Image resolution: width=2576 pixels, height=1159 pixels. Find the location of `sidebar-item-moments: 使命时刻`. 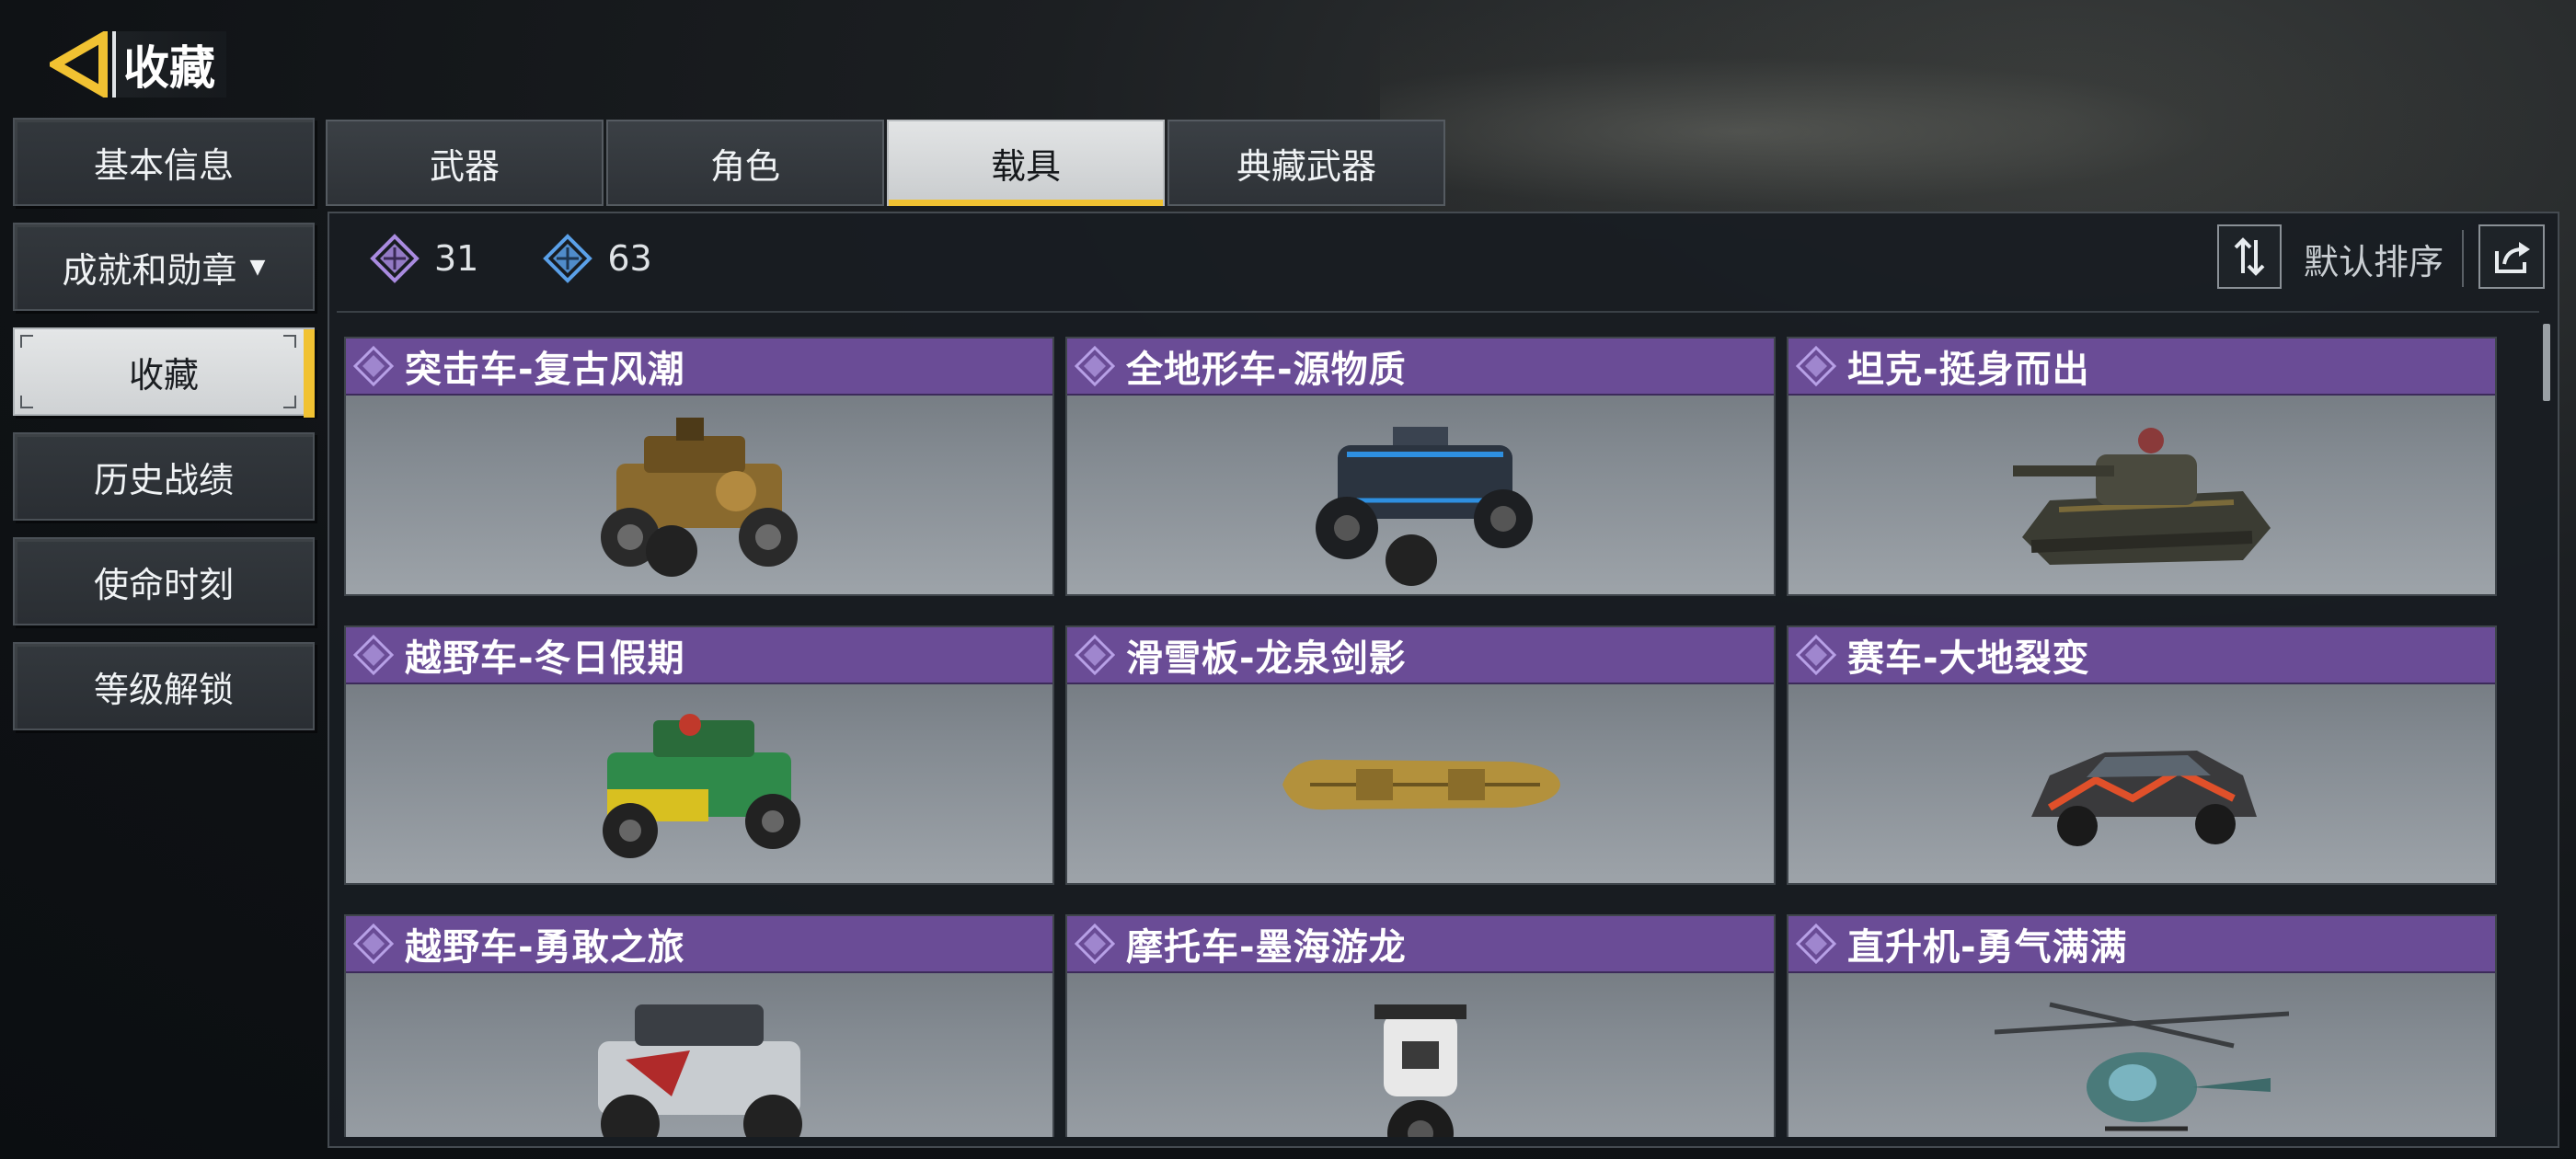

sidebar-item-moments: 使命时刻 is located at coordinates (164, 581).